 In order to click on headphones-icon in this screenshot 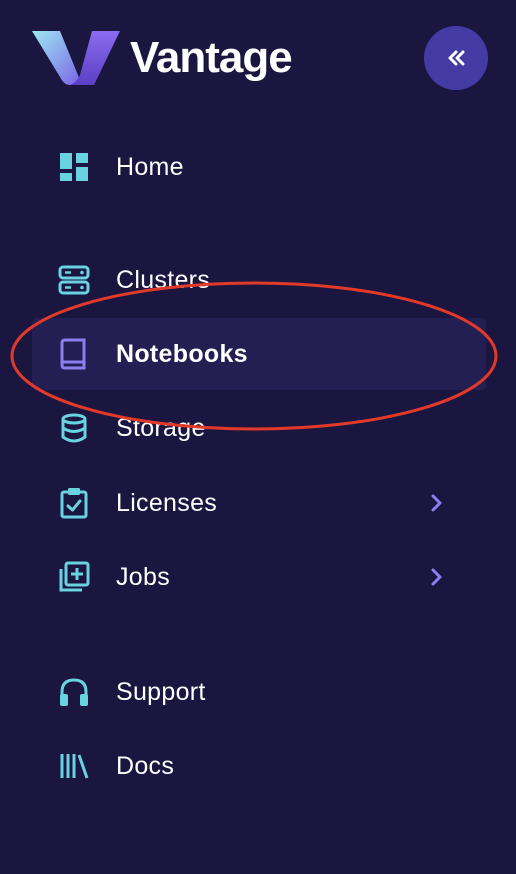, I will do `click(74, 692)`.